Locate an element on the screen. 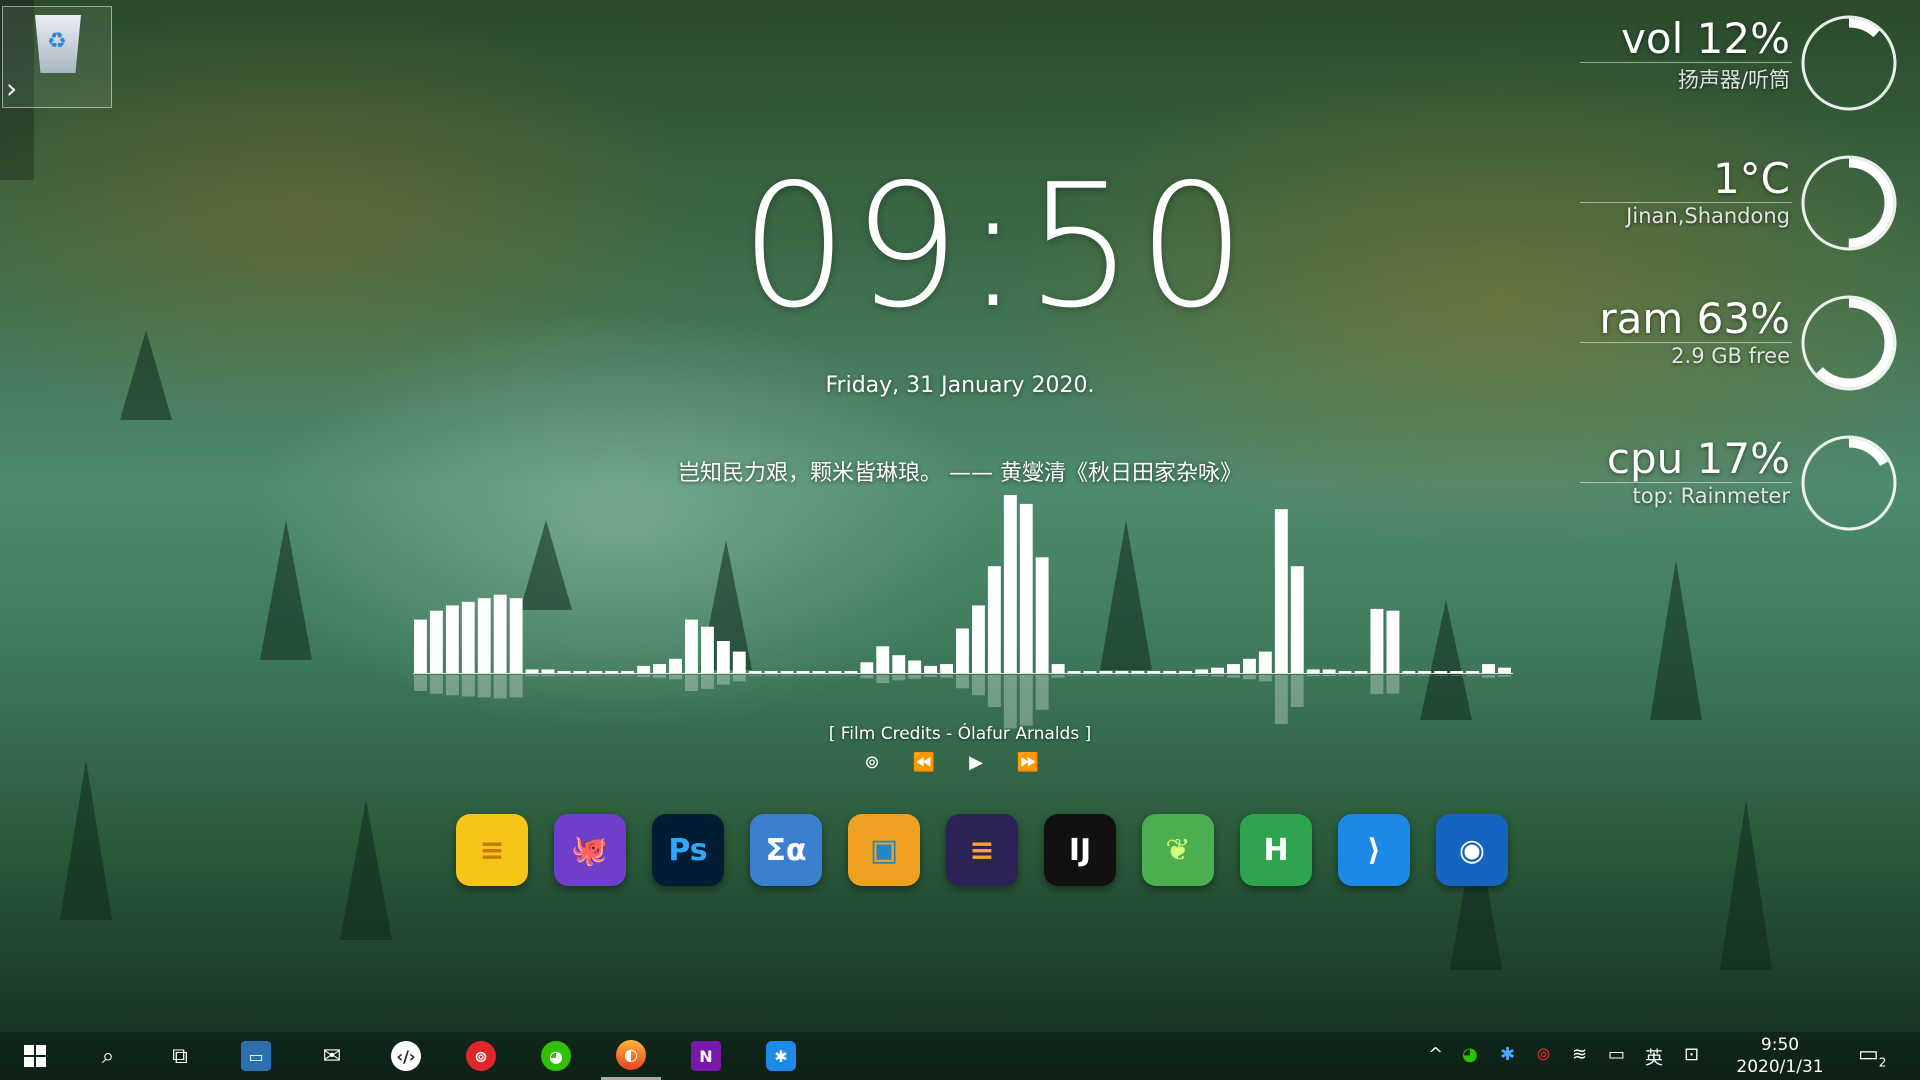  task-view-icon: ⧉ is located at coordinates (180, 1056).